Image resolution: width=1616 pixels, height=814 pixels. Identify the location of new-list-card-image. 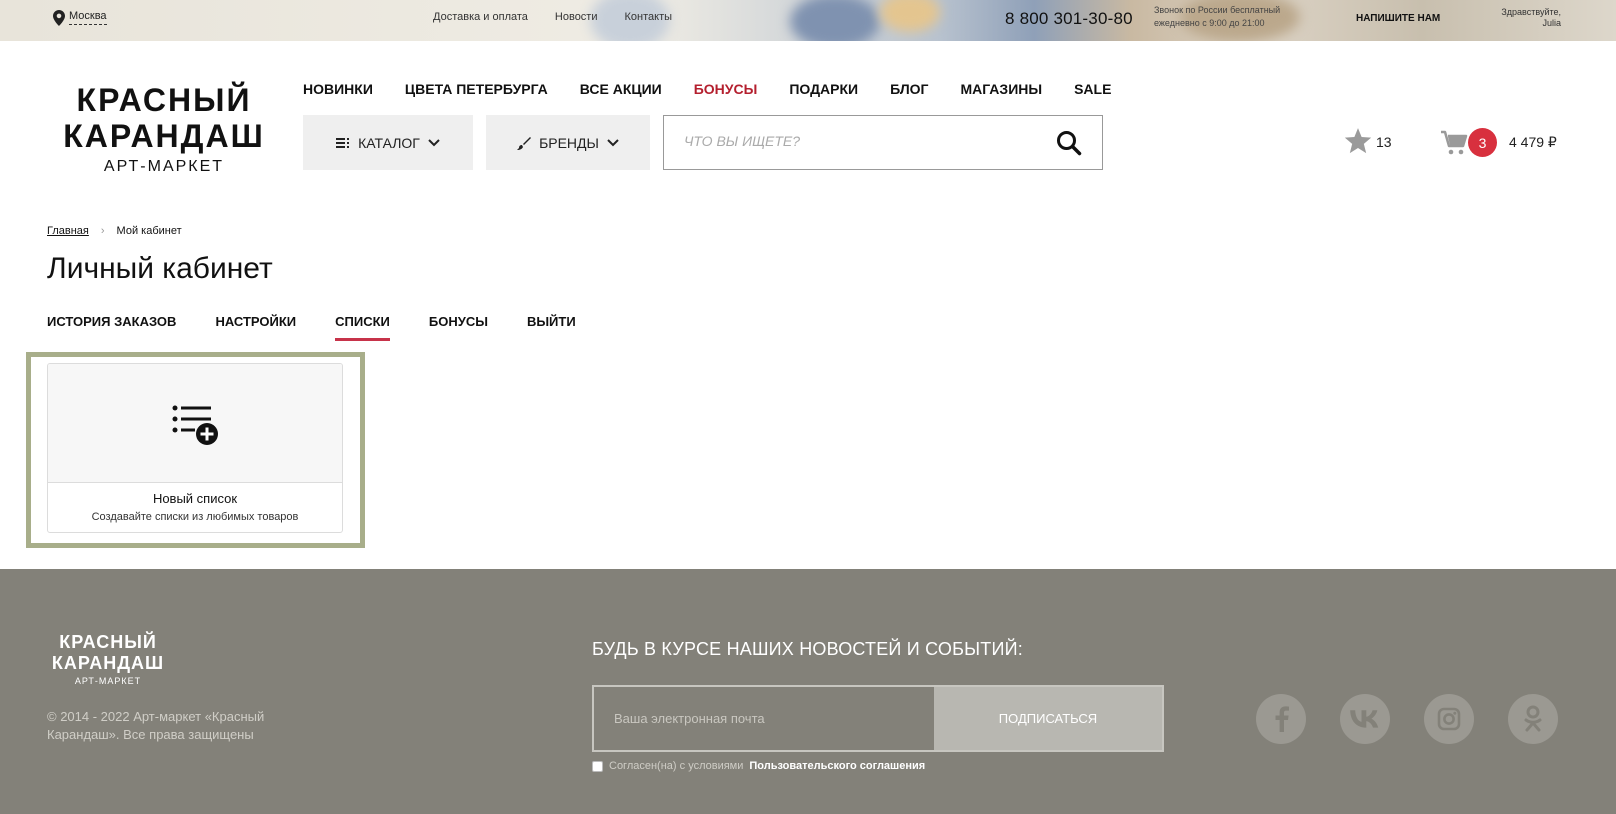
(195, 423).